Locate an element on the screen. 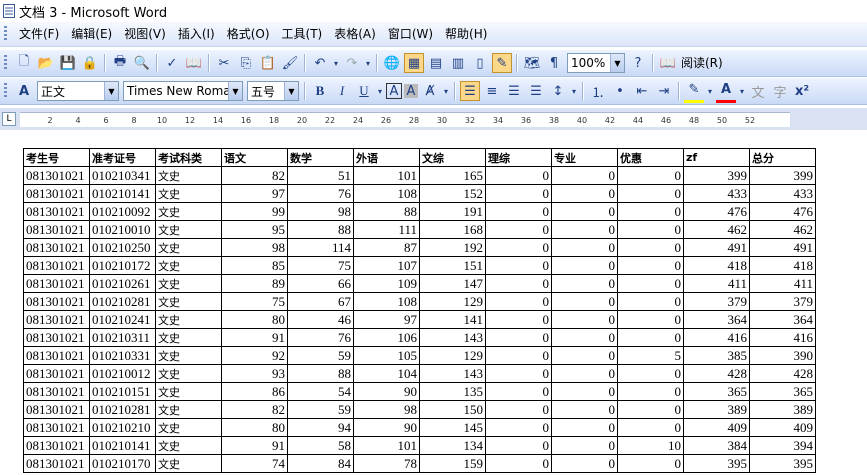 The image size is (867, 475). phonetic-guide-icon: 文 is located at coordinates (758, 91).